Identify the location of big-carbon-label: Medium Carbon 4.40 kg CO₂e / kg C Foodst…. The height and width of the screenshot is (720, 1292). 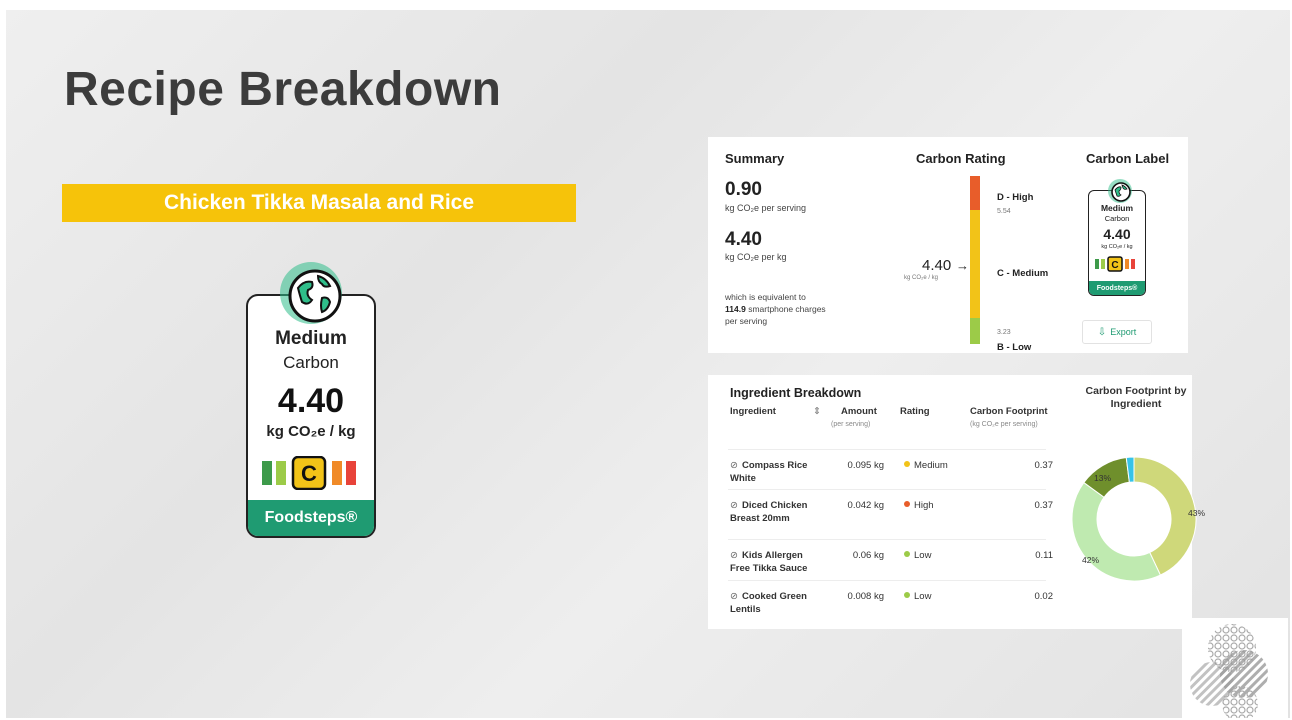
(311, 416).